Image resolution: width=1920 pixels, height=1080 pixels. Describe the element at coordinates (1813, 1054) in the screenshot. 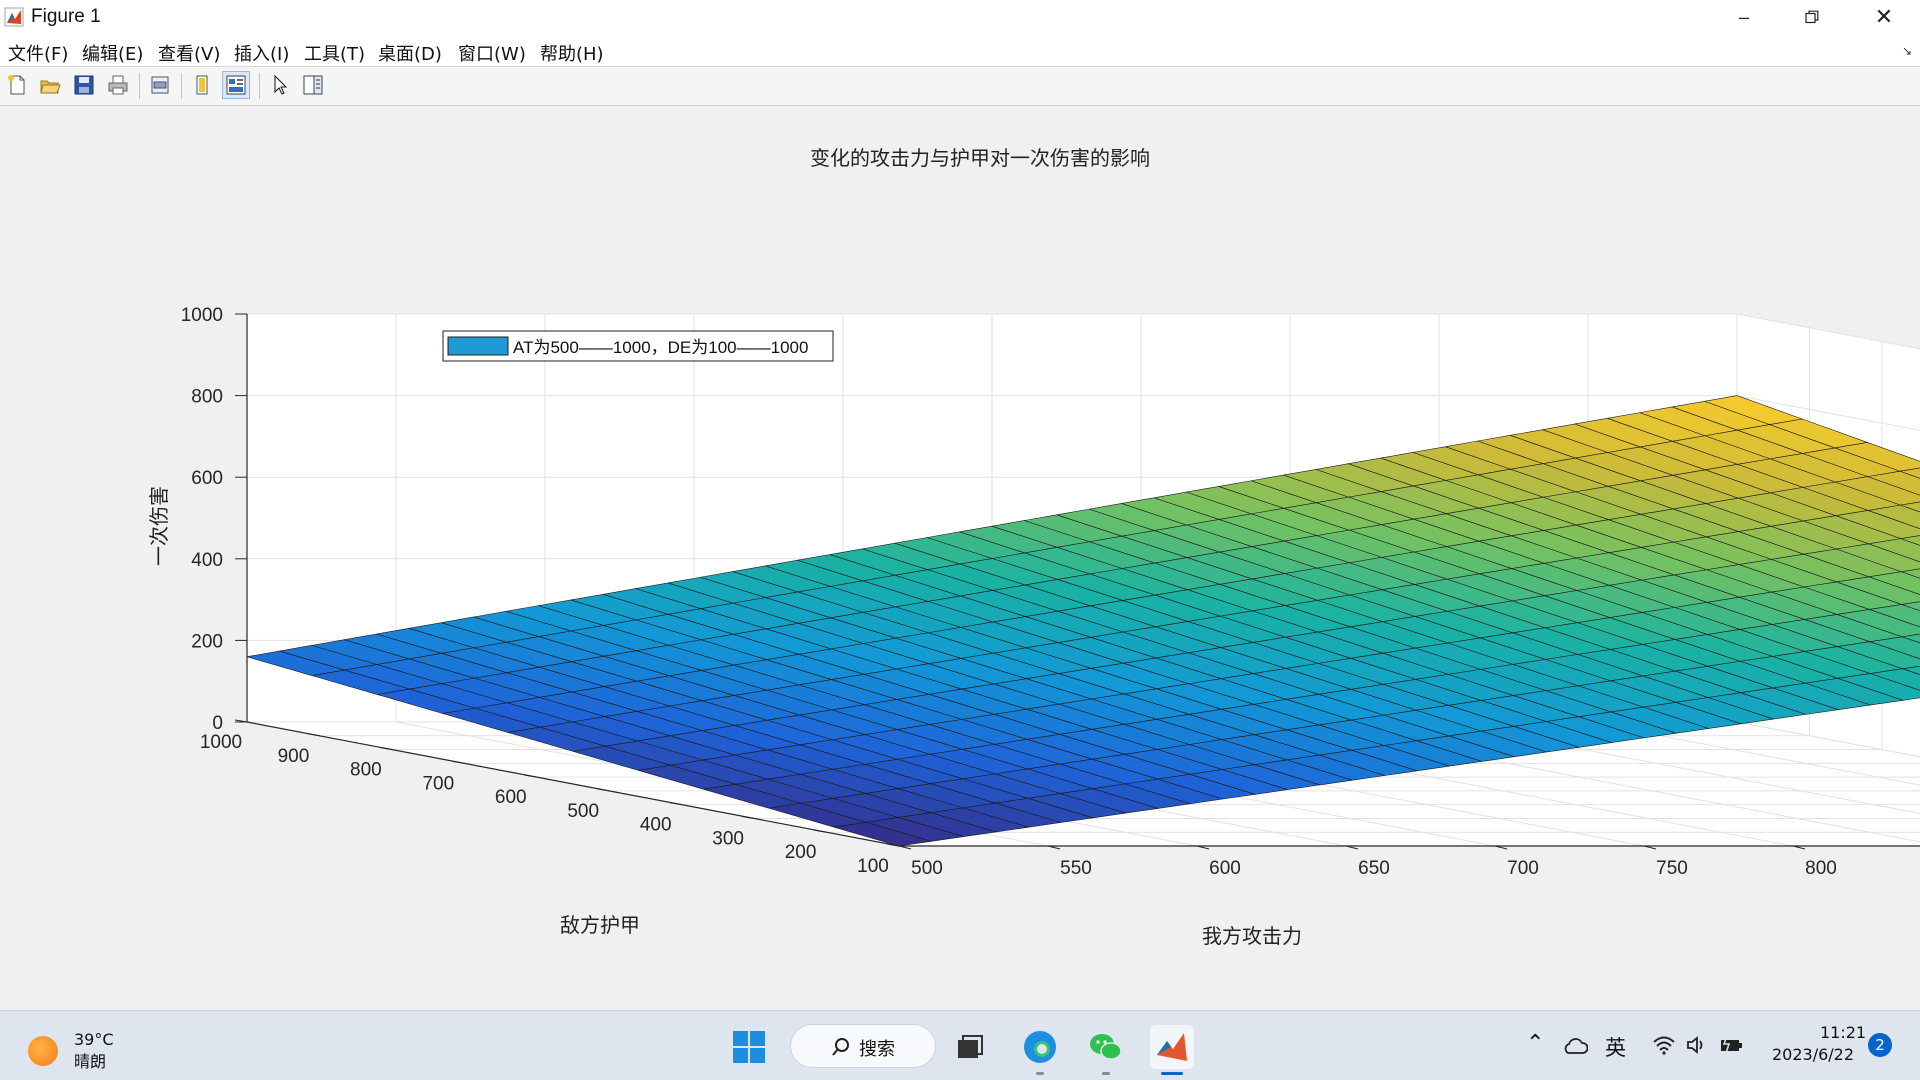

I see `clock-date: 2023/6/22` at that location.